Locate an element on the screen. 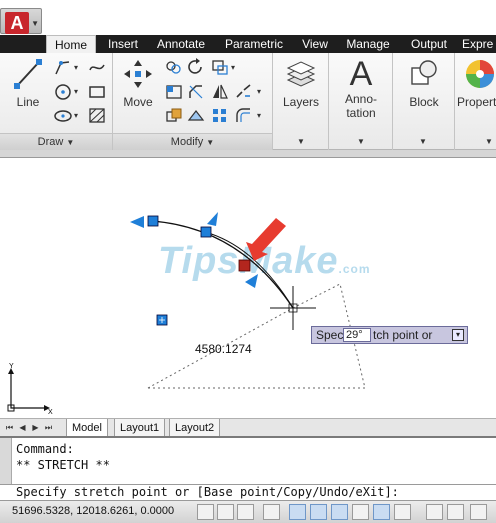 This screenshot has width=496, height=523. grip-arrow-up-icon is located at coordinates (212, 219).